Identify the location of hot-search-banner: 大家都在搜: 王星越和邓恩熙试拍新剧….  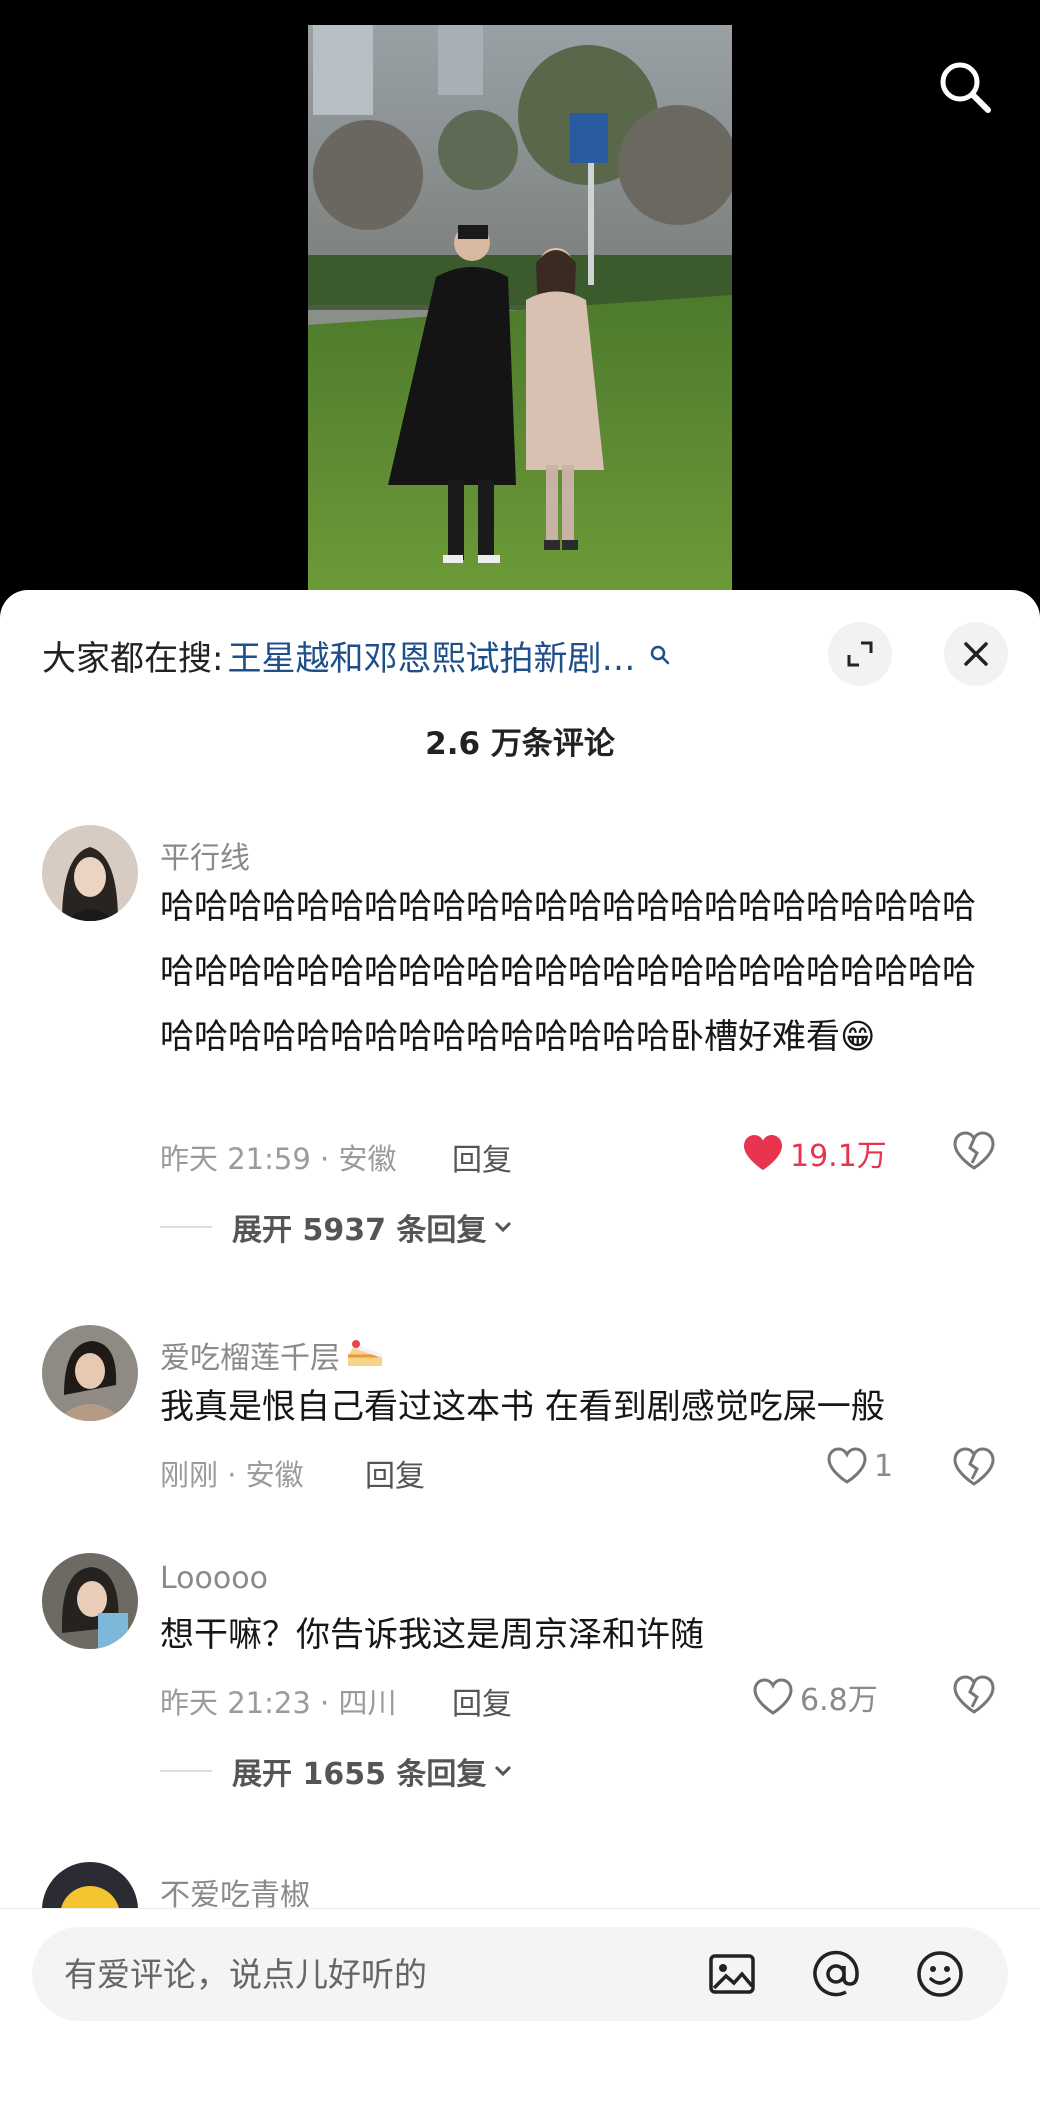
(417, 655).